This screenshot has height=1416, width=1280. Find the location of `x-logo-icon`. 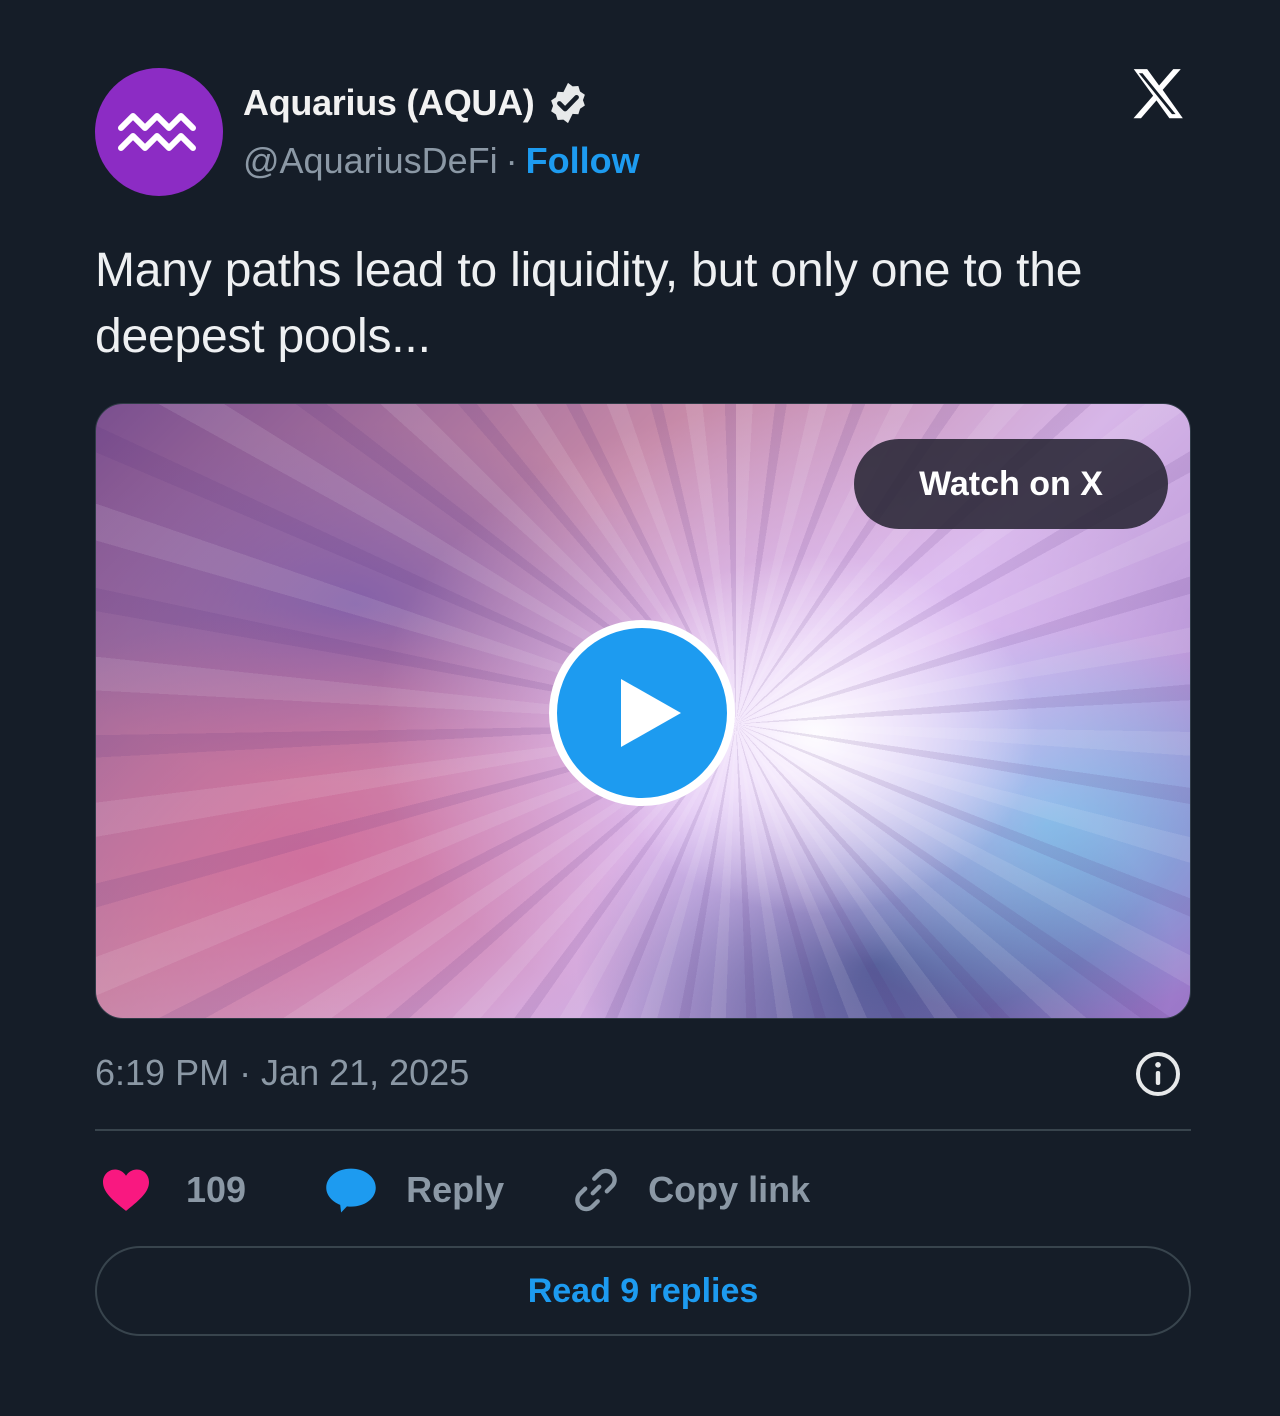

x-logo-icon is located at coordinates (1157, 95).